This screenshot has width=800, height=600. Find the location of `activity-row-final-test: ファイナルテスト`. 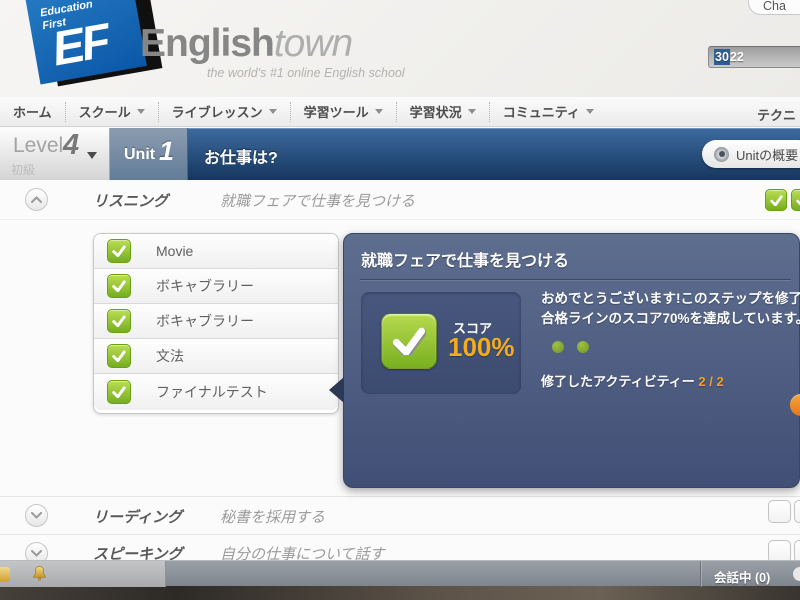

activity-row-final-test: ファイナルテスト is located at coordinates (216, 392).